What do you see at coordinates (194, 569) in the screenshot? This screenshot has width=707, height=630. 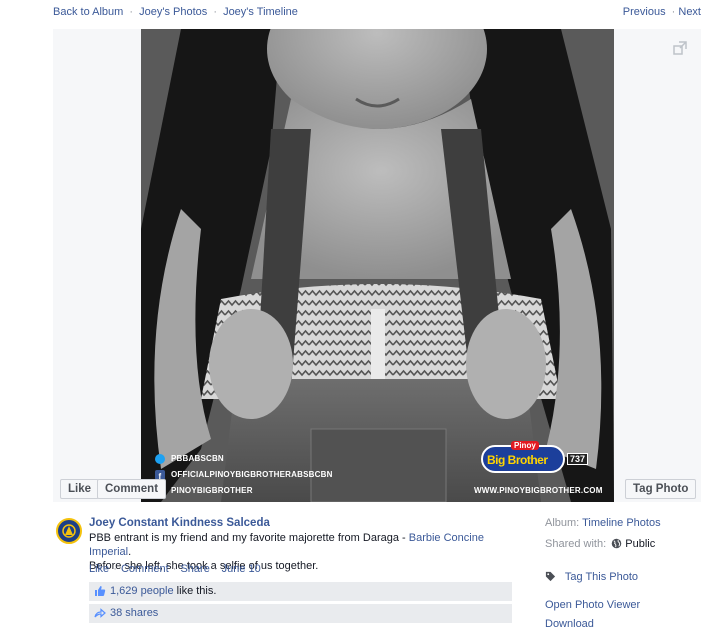 I see `share-link: Share` at bounding box center [194, 569].